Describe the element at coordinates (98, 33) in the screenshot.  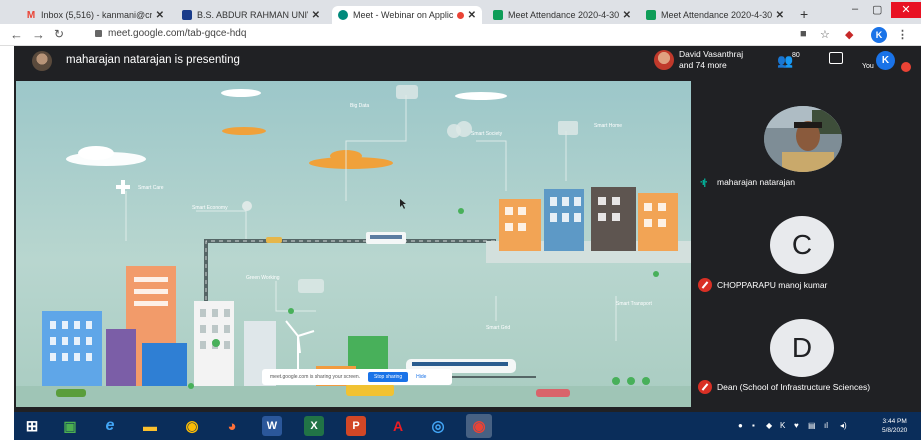
I see `lock-icon` at that location.